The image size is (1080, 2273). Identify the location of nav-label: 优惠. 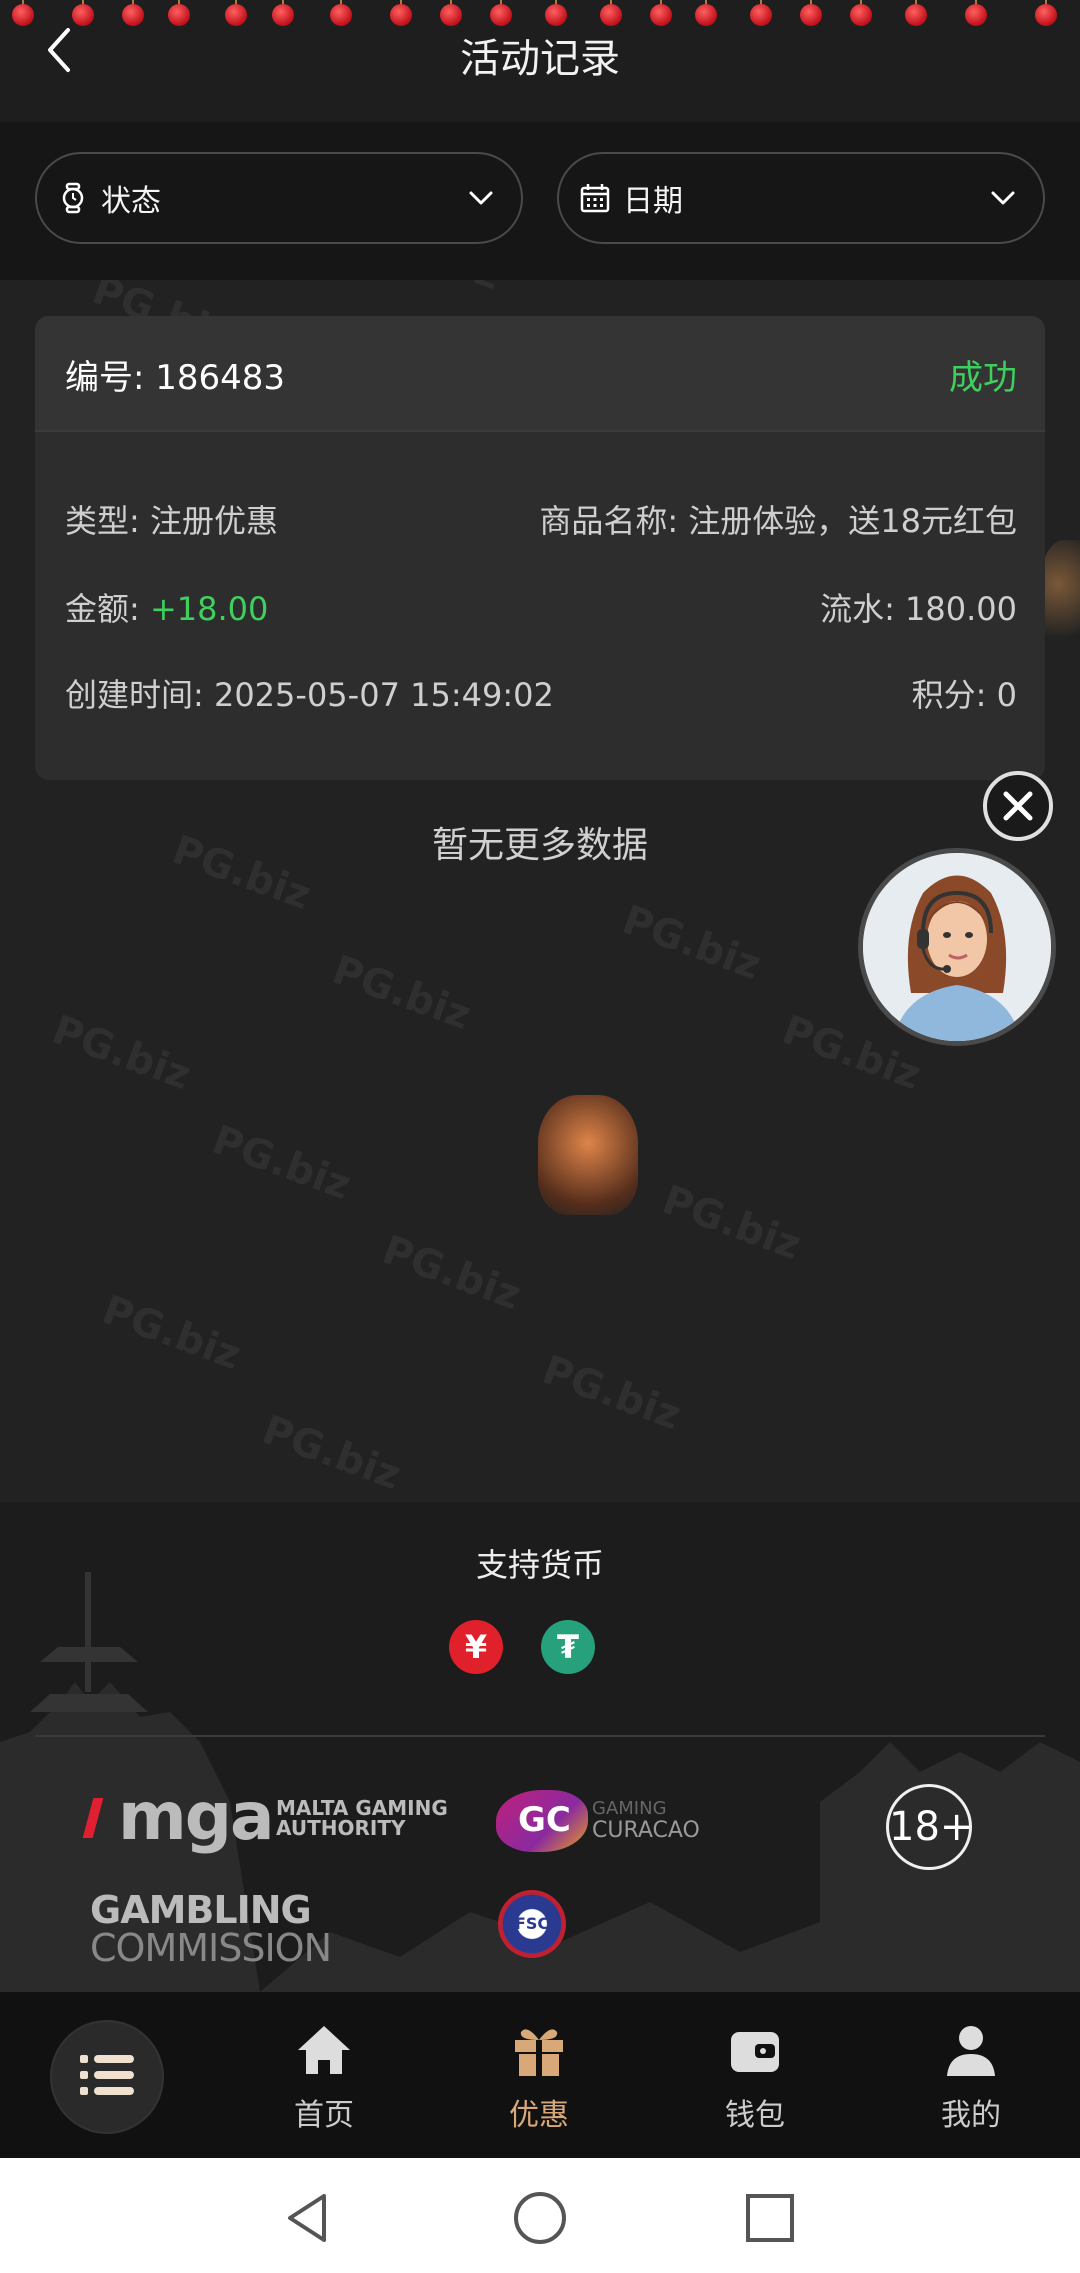
(539, 2115).